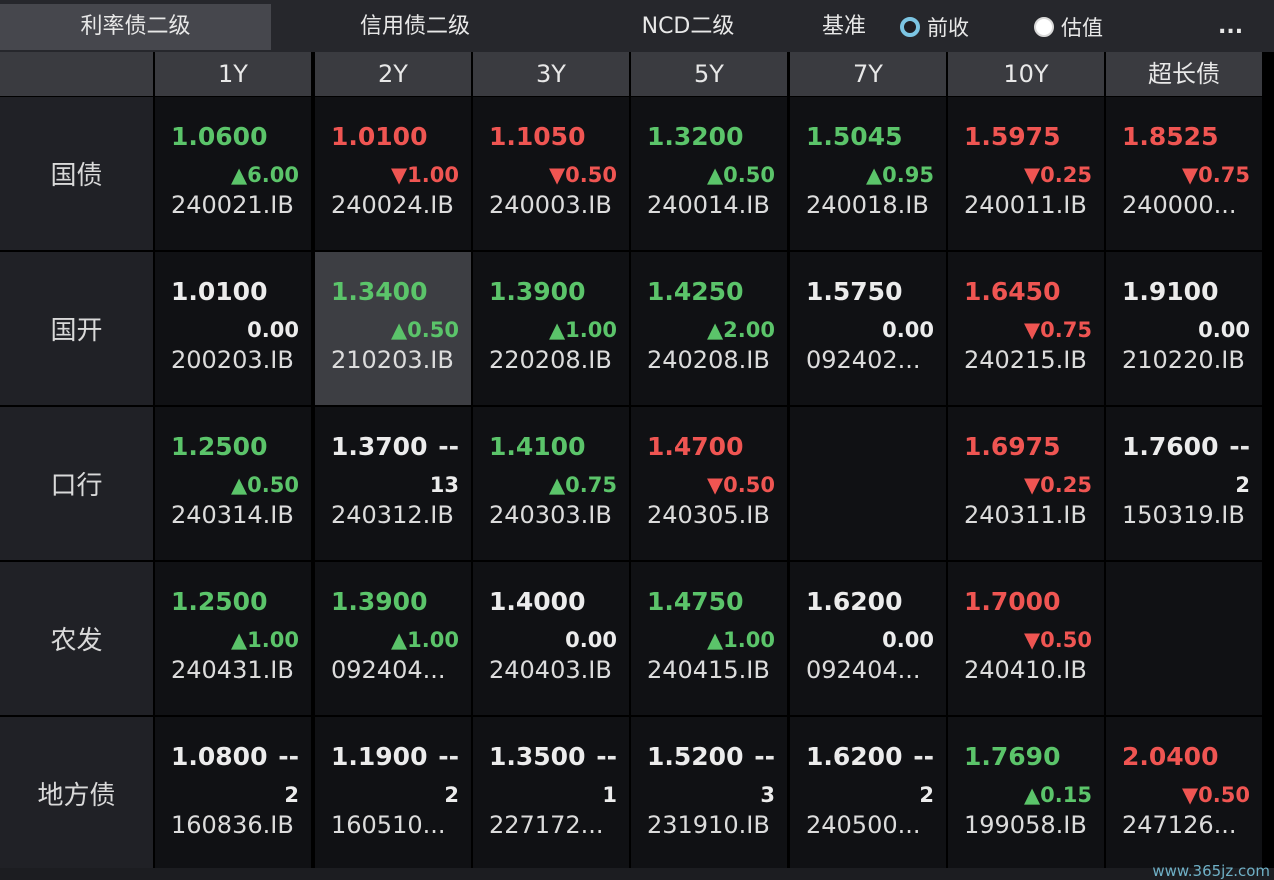  Describe the element at coordinates (1025, 670) in the screenshot. I see `bond-code: 240410.IB` at that location.